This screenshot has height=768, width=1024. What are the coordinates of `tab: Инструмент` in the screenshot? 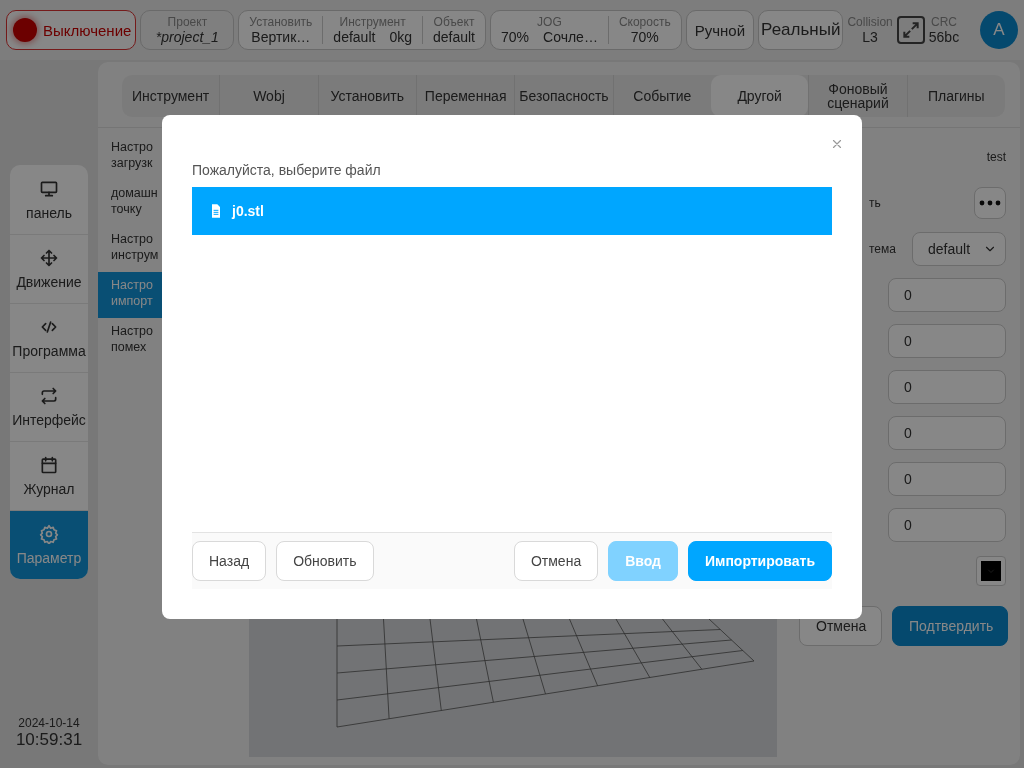 It's located at (171, 96).